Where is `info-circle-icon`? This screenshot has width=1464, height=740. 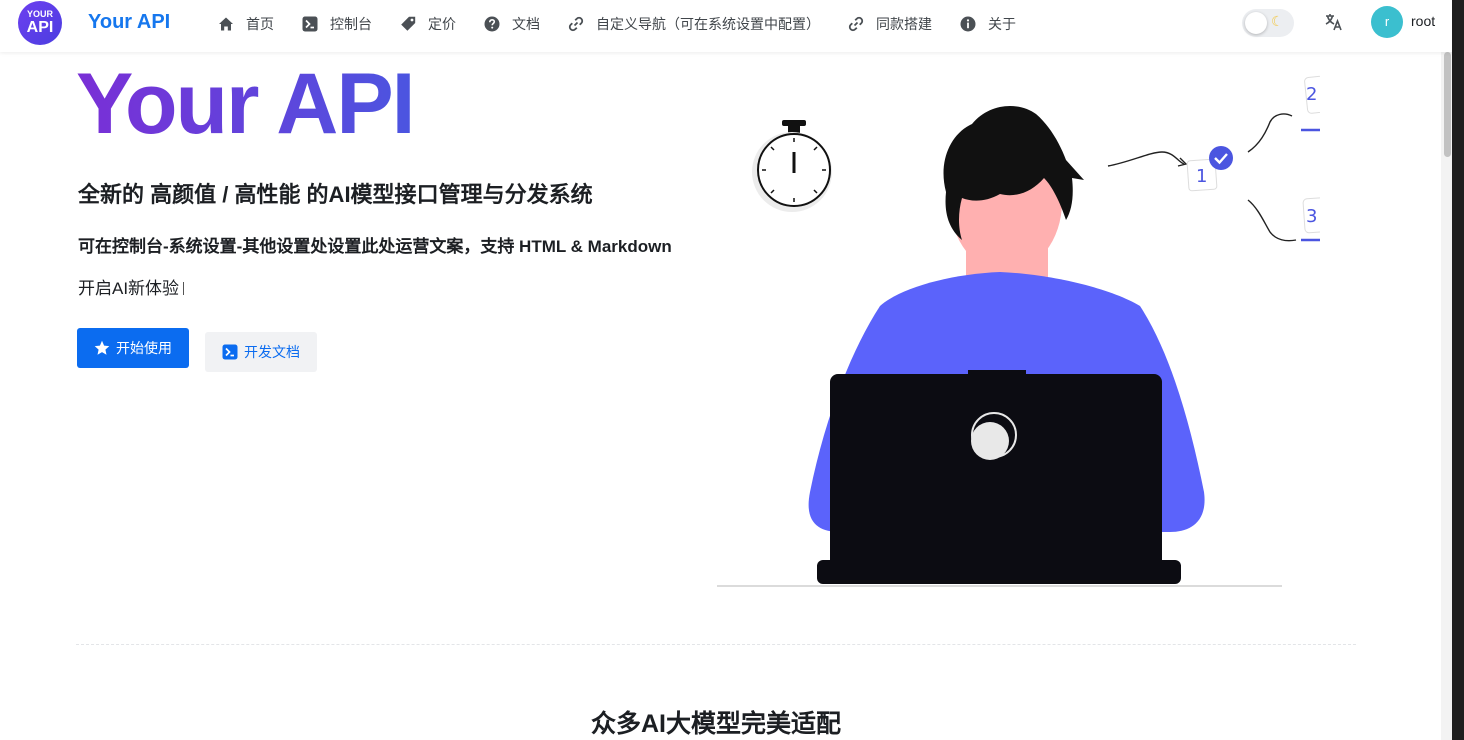
info-circle-icon is located at coordinates (968, 24).